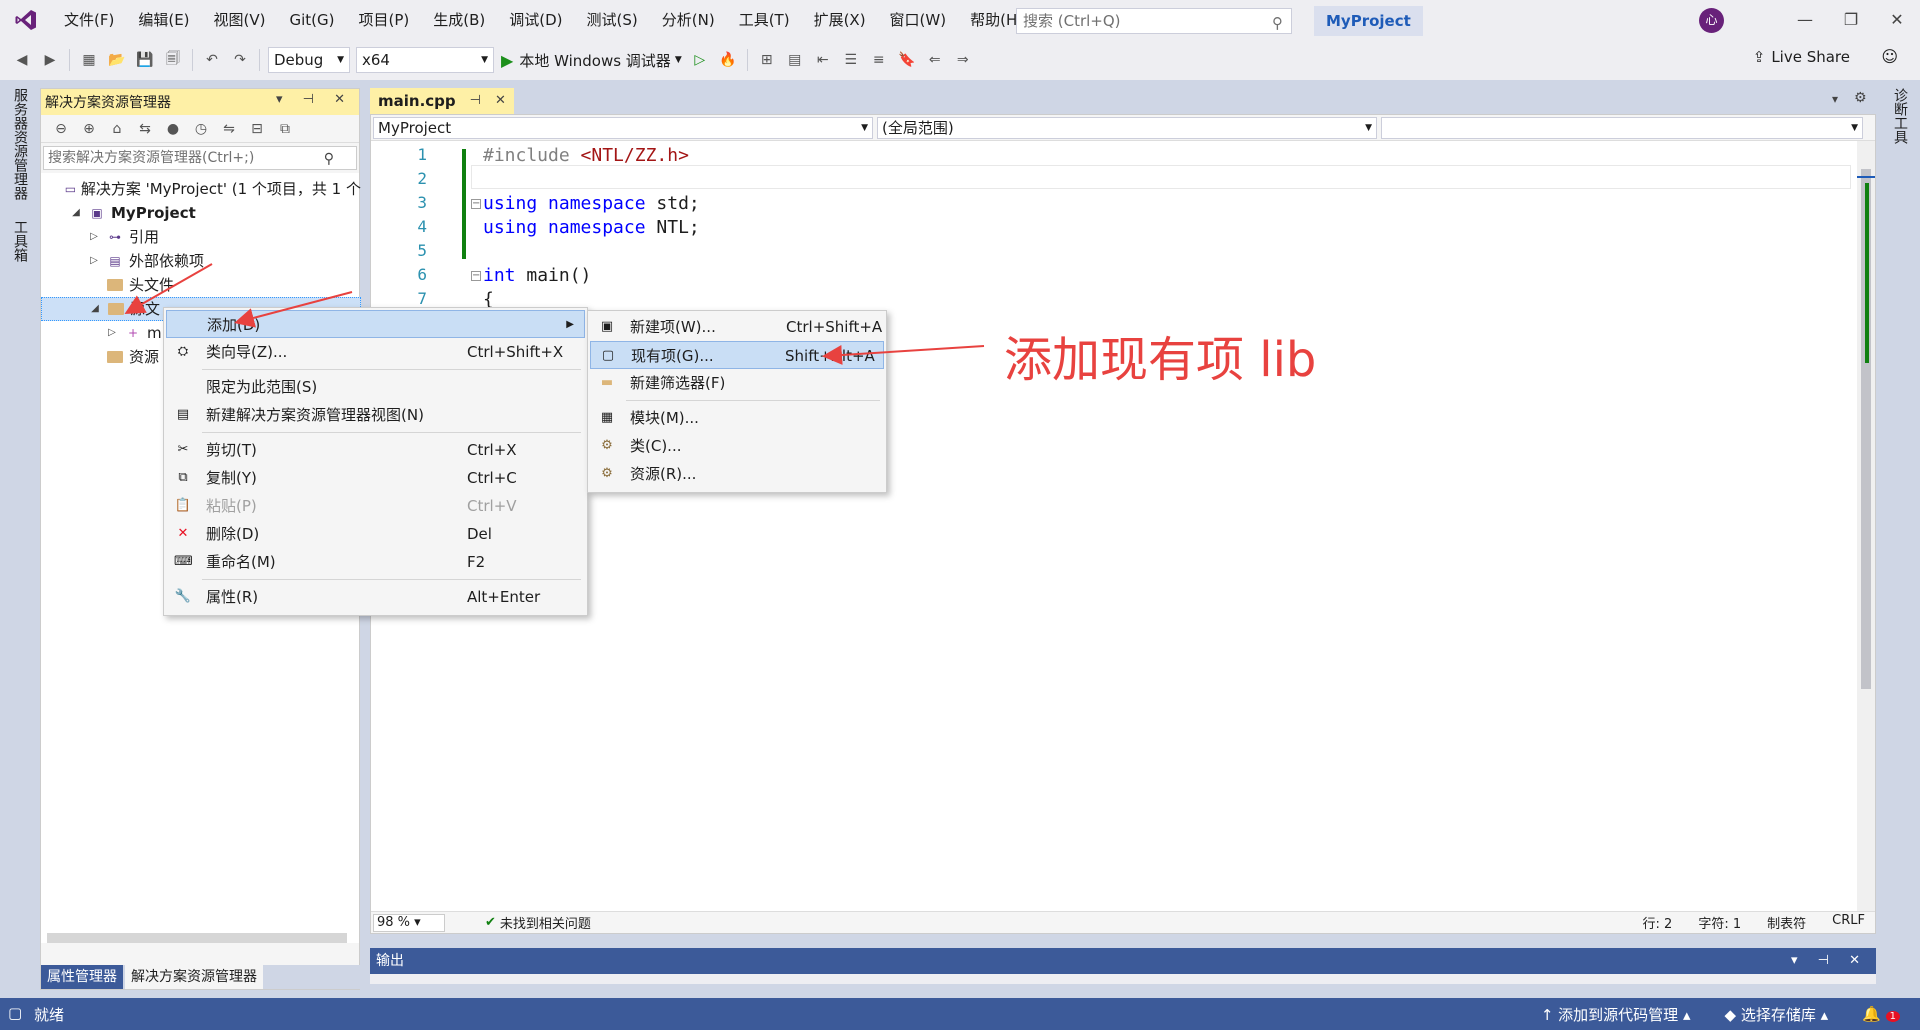  Describe the element at coordinates (623, 128) in the screenshot. I see `project-dropdown: MyProject ▼` at that location.